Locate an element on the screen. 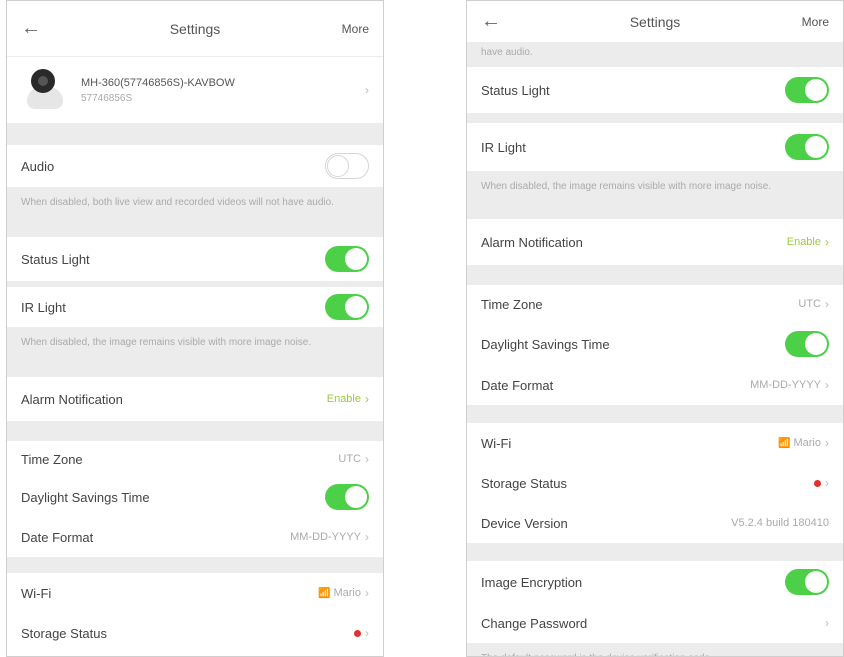 This screenshot has height=657, width=844. image-encryption-label: Image Encryption is located at coordinates (532, 582).